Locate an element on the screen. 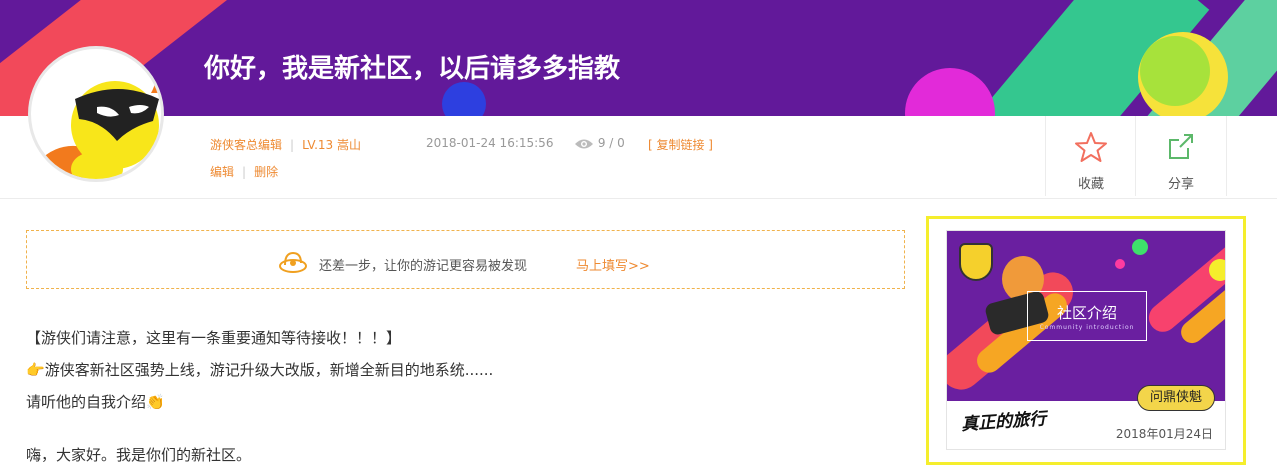  share-button: 分享 is located at coordinates (1181, 156).